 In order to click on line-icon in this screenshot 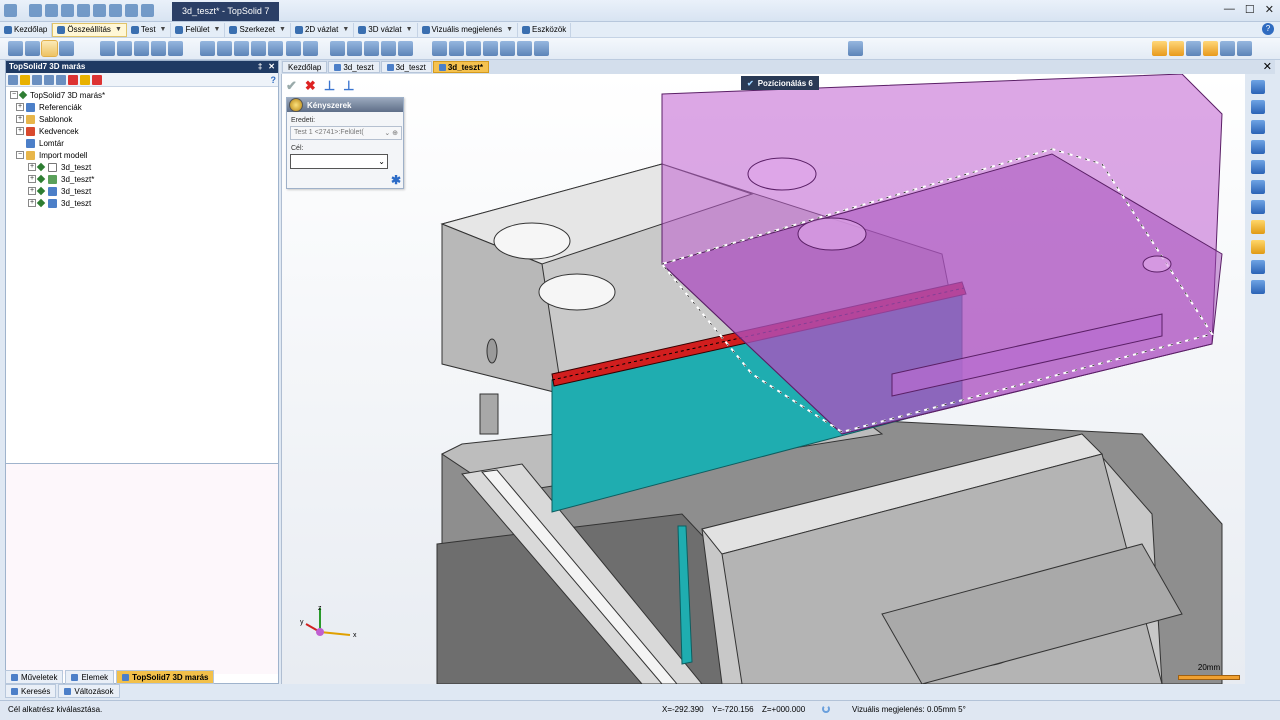, I will do `click(224, 48)`.